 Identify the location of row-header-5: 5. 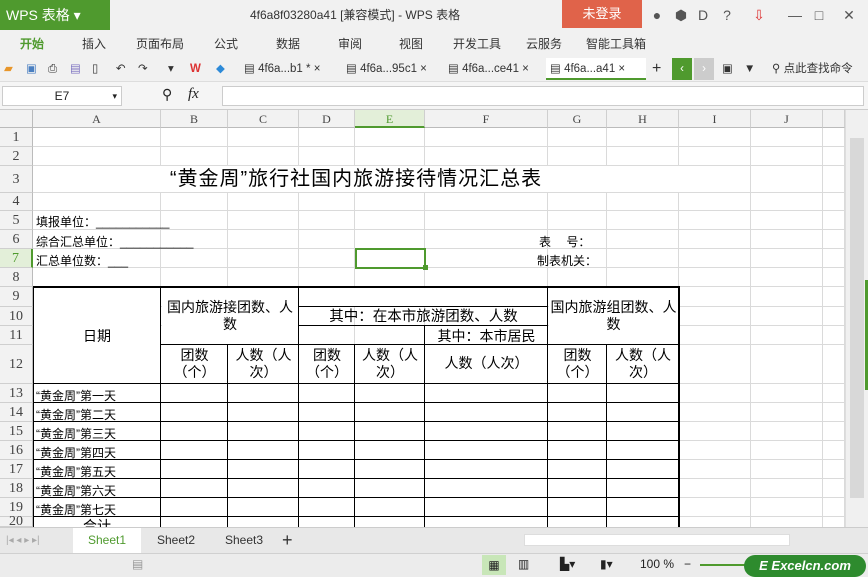
(16, 220).